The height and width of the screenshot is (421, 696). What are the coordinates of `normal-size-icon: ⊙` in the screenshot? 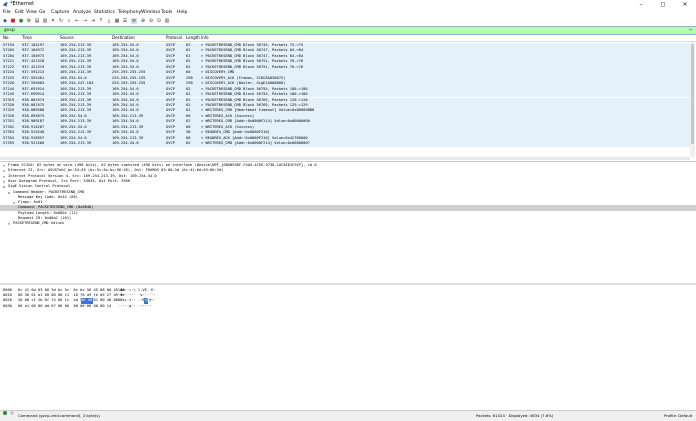 It's located at (159, 21).